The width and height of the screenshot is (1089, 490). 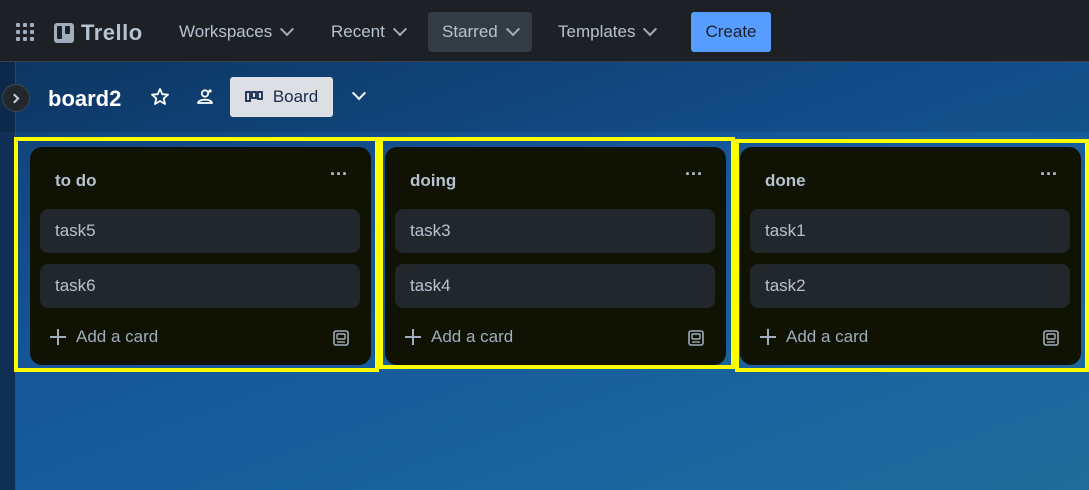 I want to click on board-title: board2, so click(x=84, y=99).